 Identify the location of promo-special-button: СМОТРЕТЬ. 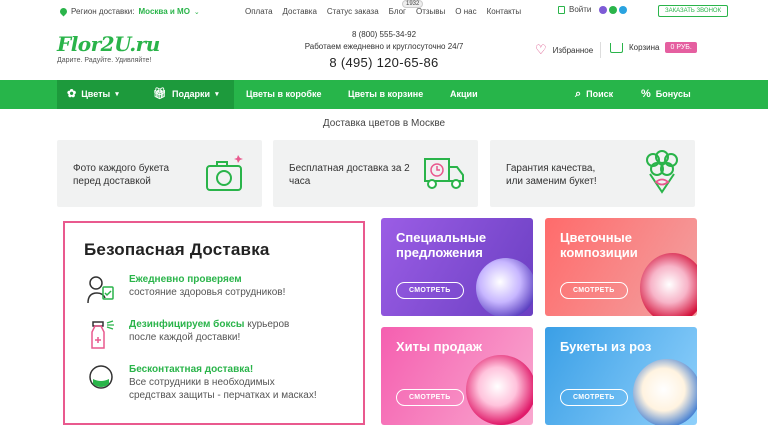
(430, 290).